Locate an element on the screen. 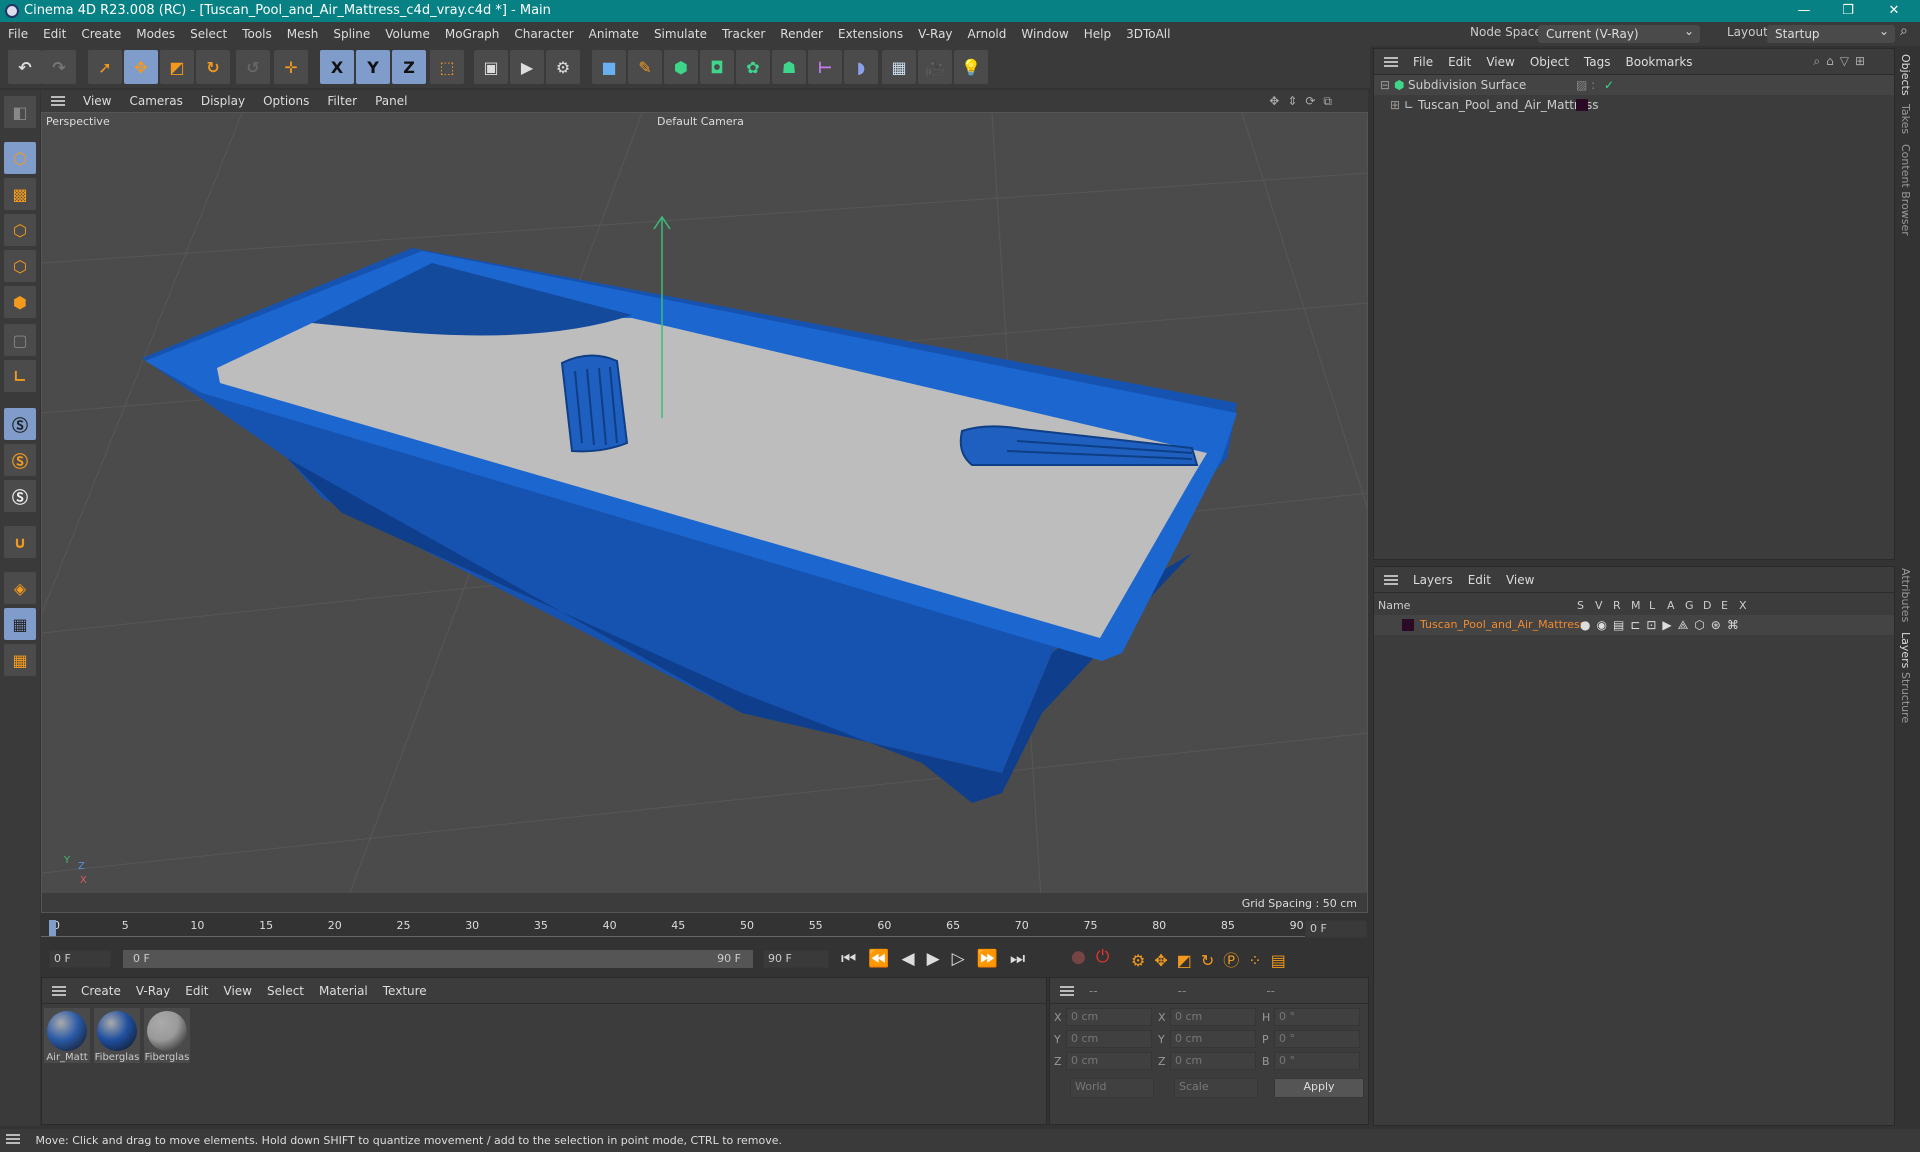 The width and height of the screenshot is (1920, 1152). model-mode-icon: ⬡ is located at coordinates (20, 158).